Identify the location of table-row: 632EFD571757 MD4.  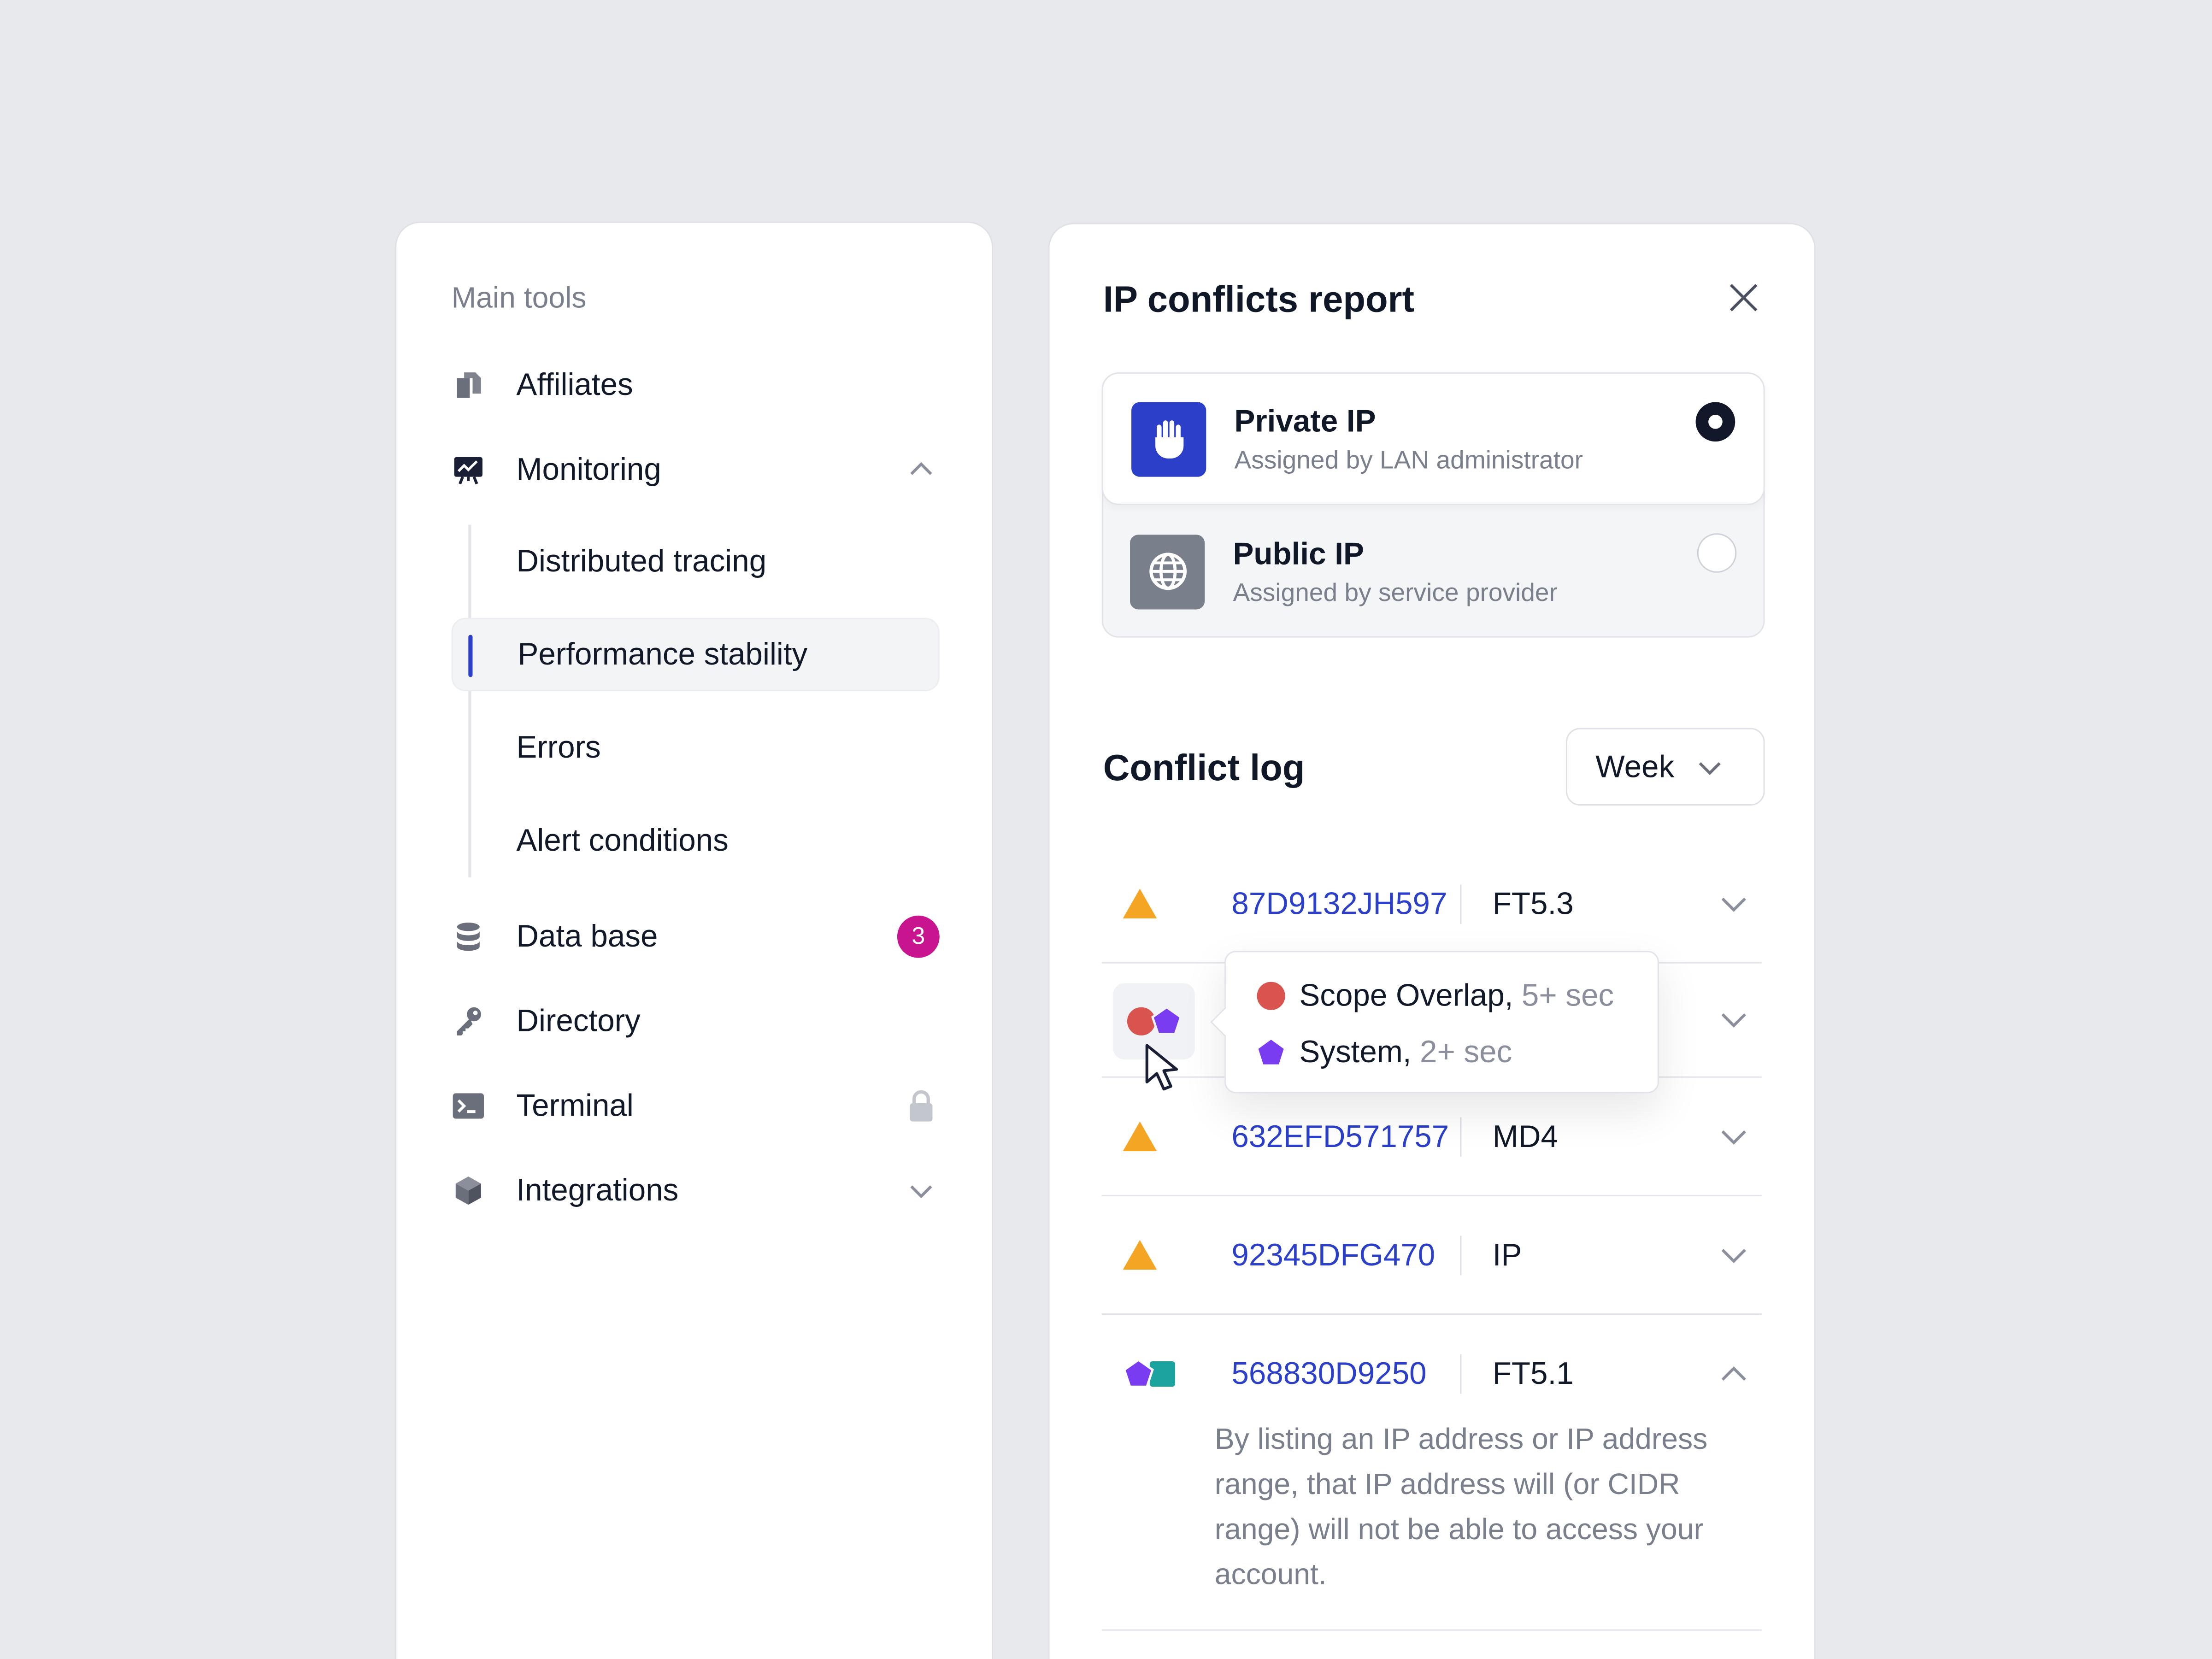
(1431, 1137).